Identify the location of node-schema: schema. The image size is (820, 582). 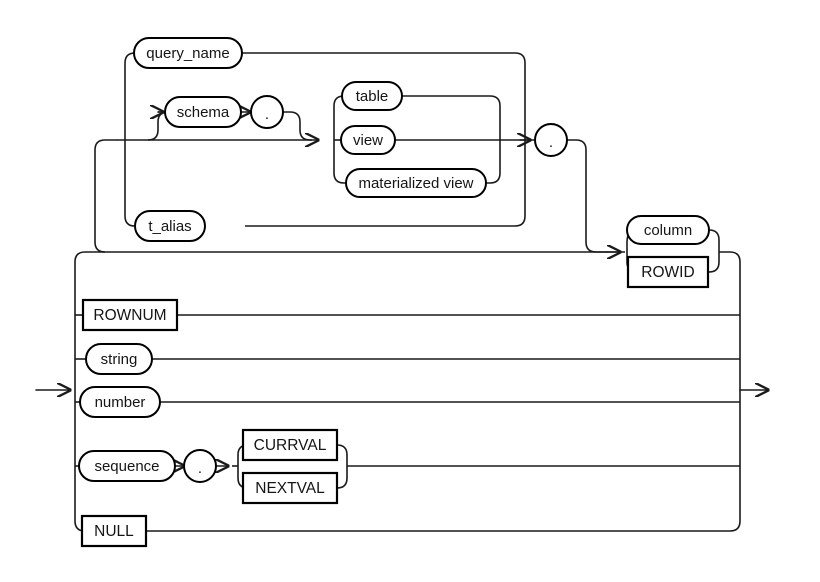
(203, 112).